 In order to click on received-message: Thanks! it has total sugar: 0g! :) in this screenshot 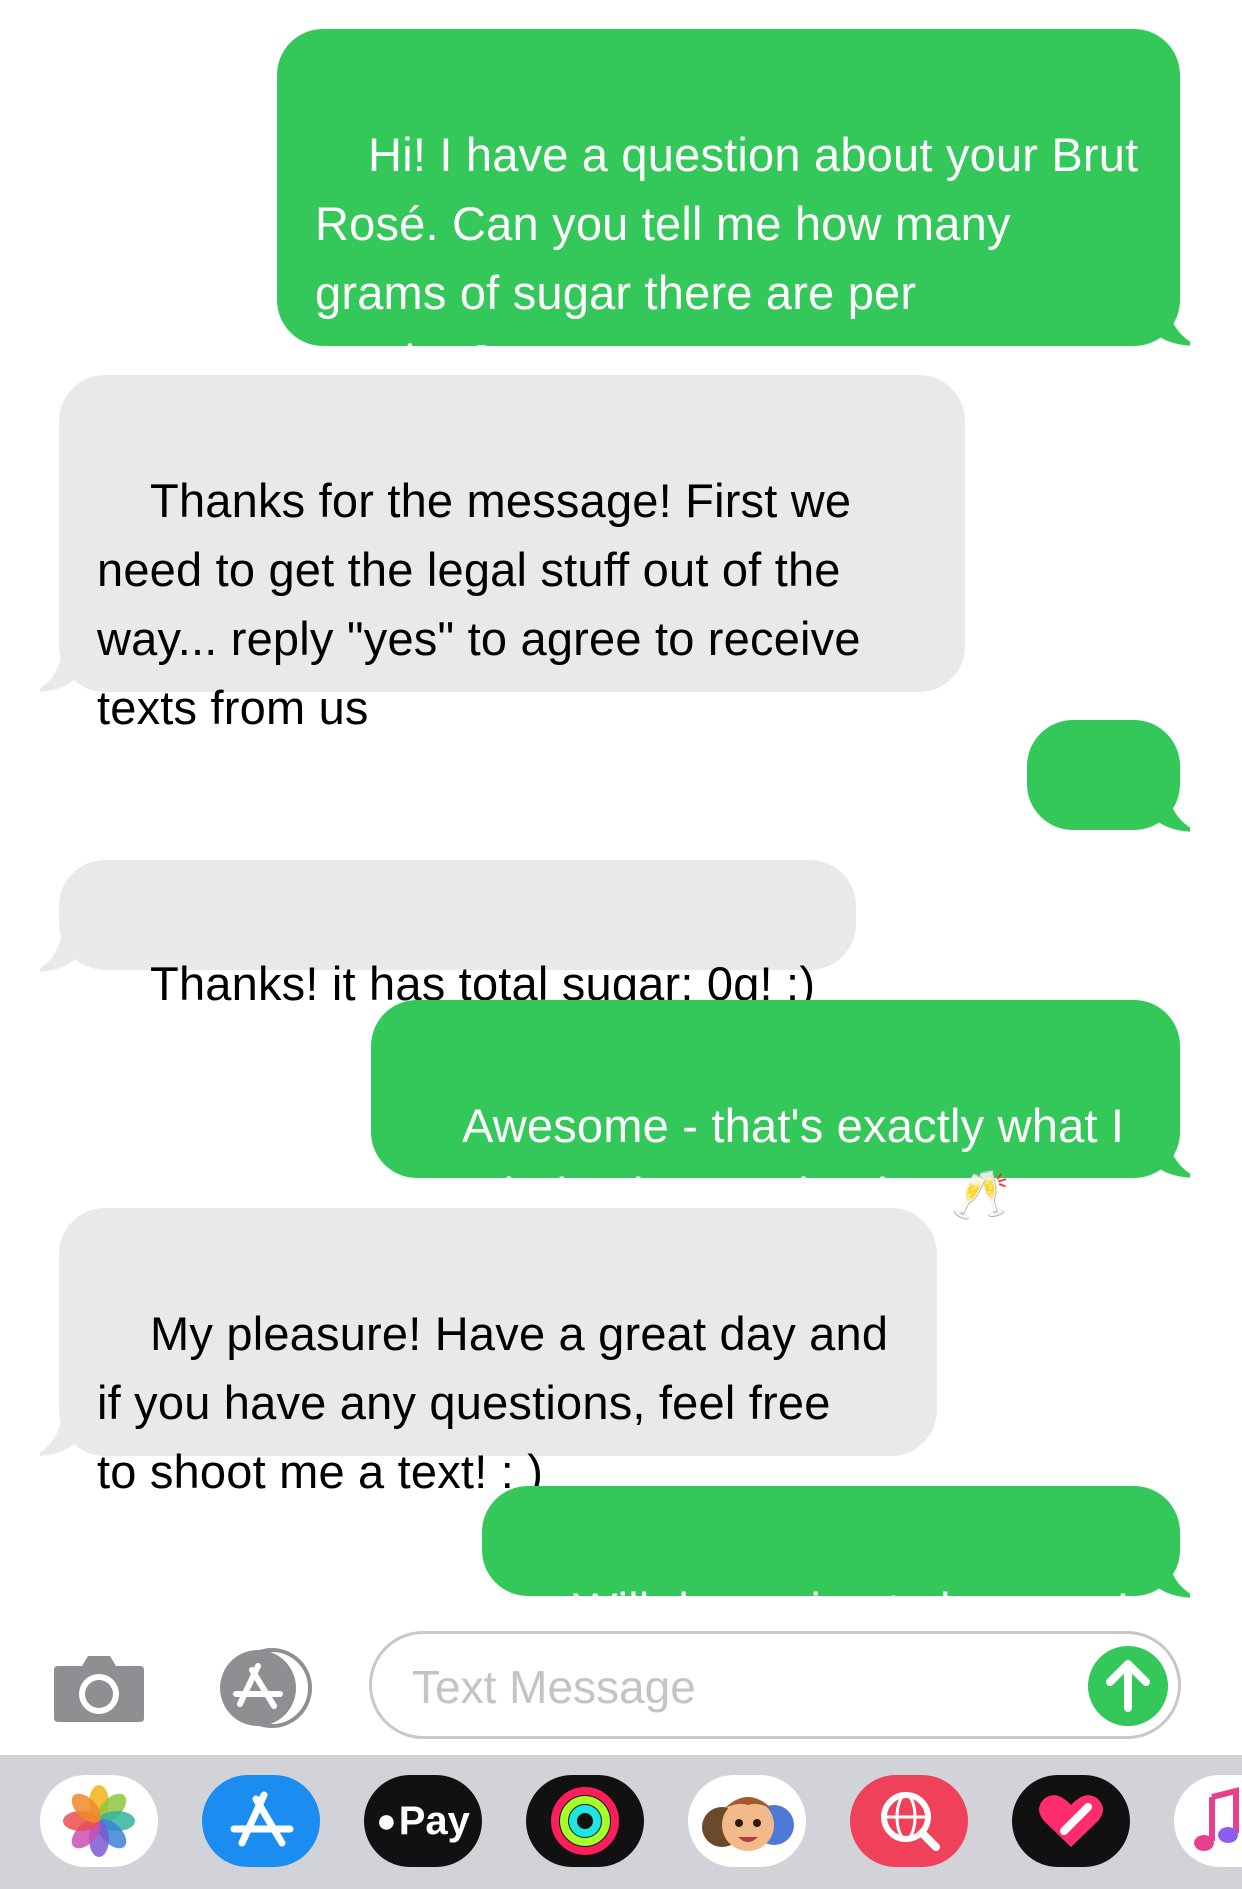, I will do `click(457, 935)`.